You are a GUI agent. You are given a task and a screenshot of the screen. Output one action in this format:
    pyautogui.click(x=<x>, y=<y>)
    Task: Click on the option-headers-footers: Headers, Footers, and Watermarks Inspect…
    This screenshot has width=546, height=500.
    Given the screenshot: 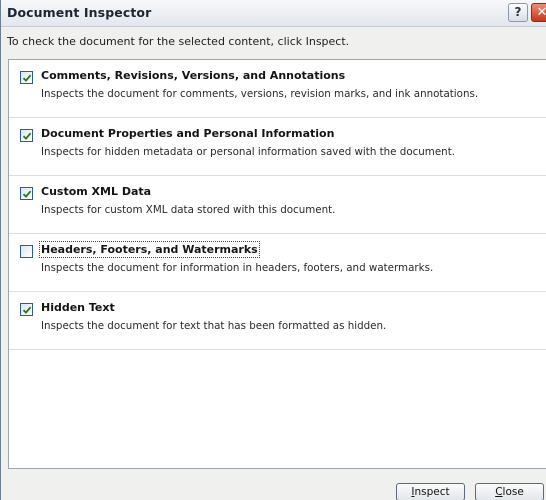 What is the action you would take?
    pyautogui.click(x=277, y=263)
    